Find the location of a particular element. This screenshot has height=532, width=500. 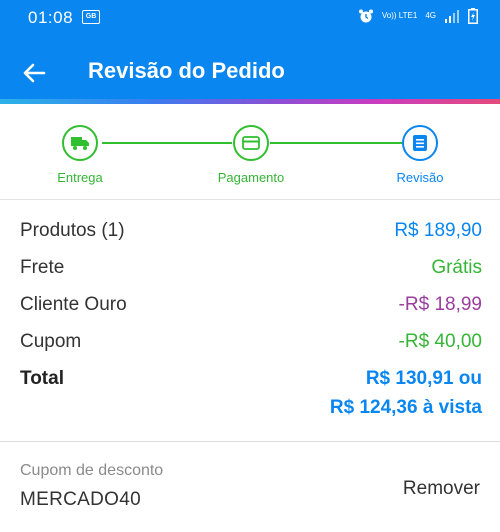

products-label: Produtos (1) is located at coordinates (72, 230).